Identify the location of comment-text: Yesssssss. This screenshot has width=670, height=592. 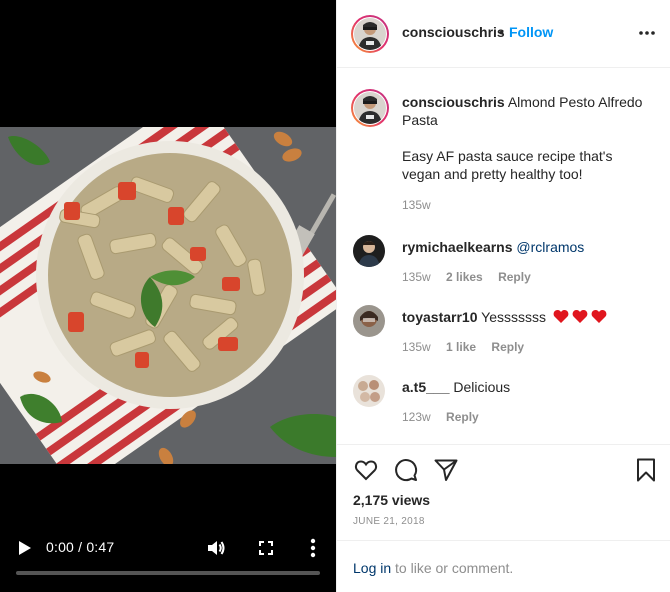
(513, 317).